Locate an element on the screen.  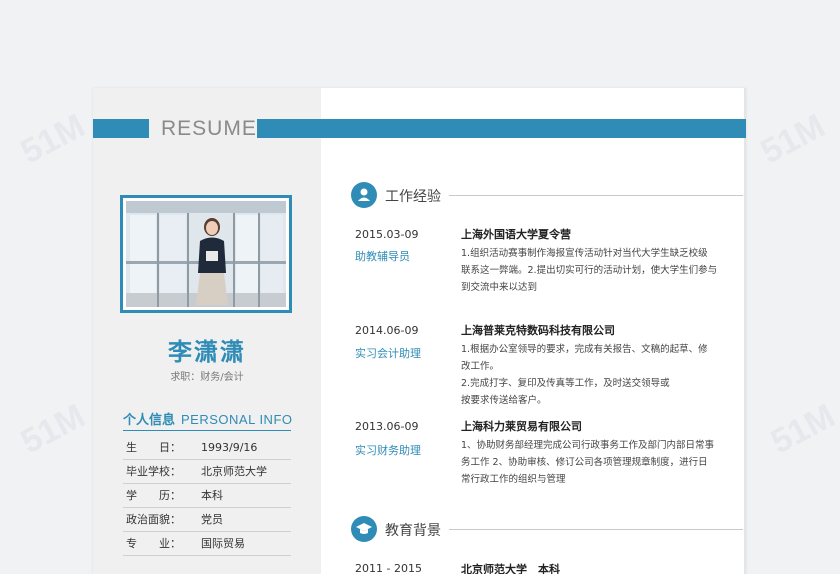
info-row-birthday: 生 日： 1993/9/16 is located at coordinates (207, 448).